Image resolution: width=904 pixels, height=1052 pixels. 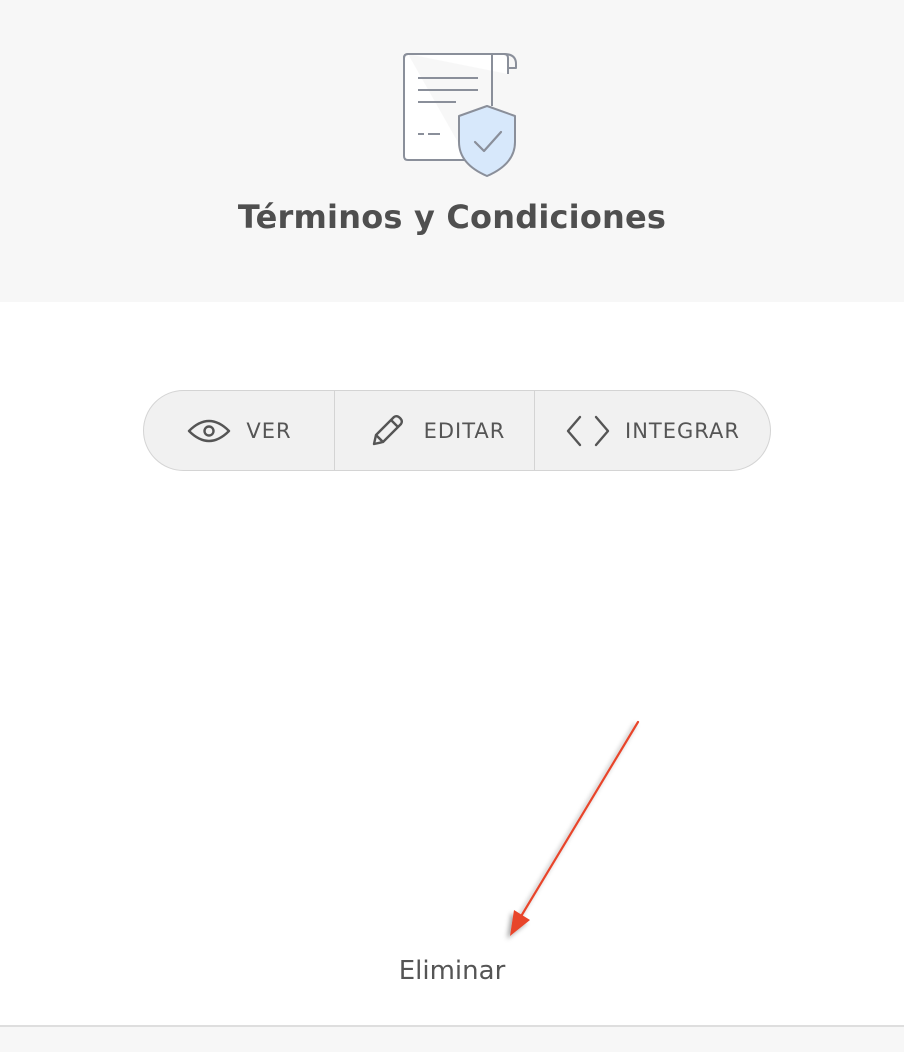 What do you see at coordinates (460, 115) in the screenshot?
I see `document-shield-icon` at bounding box center [460, 115].